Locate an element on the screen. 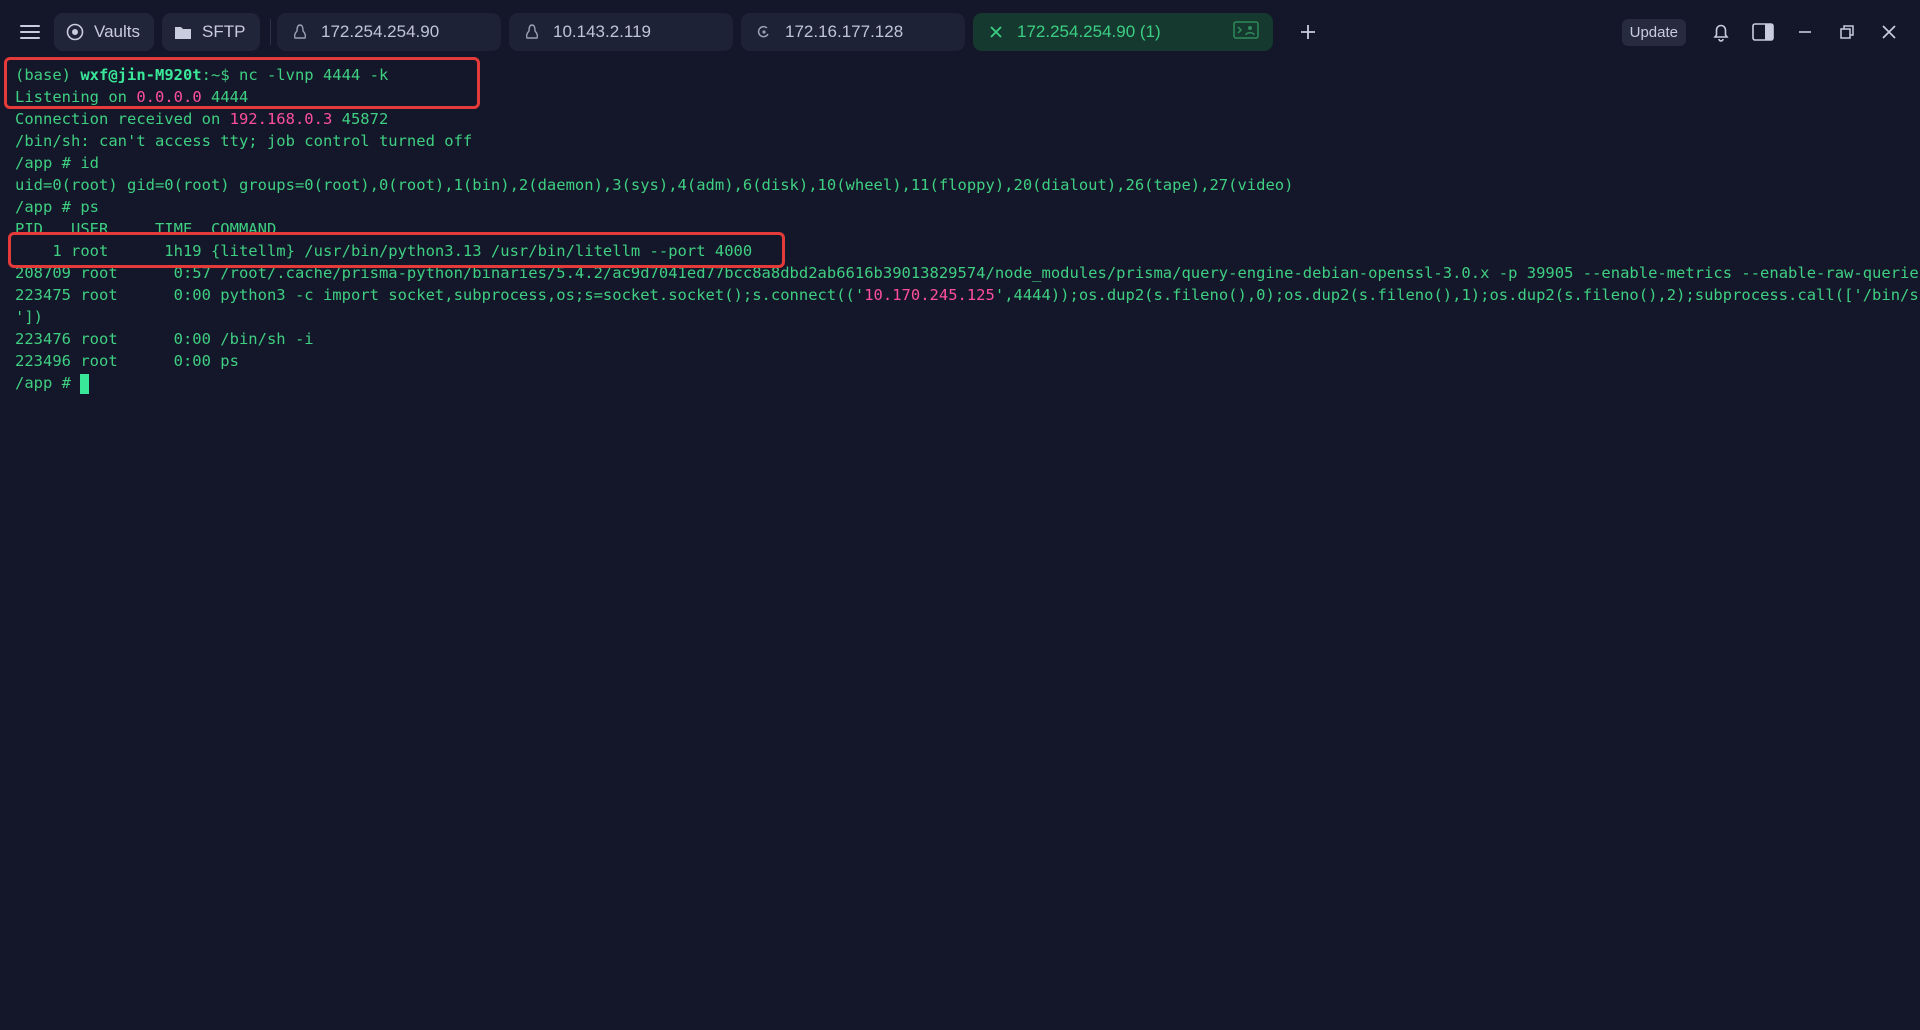 The width and height of the screenshot is (1920, 1030). tab-host-1: 172.254.254.90 is located at coordinates (389, 32).